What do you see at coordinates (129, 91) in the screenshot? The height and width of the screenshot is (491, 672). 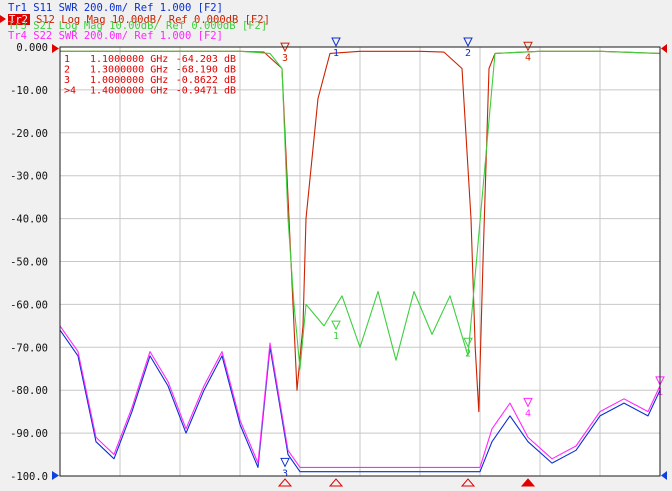 I see `marker-readout-freq: 1.4000000 GHz` at bounding box center [129, 91].